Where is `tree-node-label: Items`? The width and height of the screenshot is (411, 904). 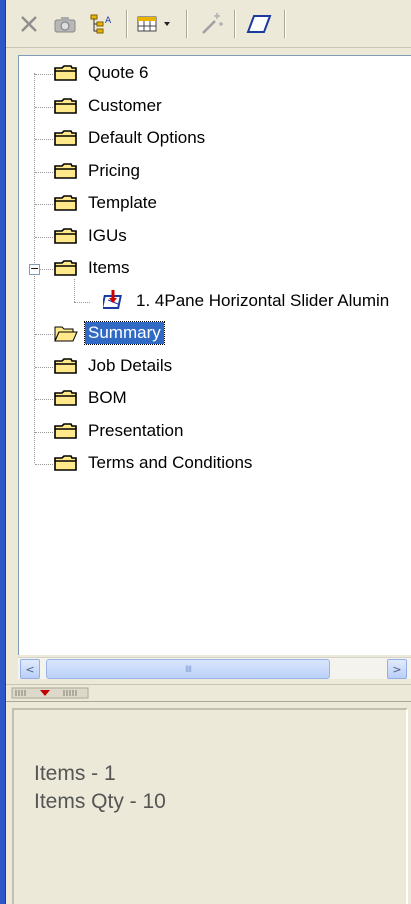 tree-node-label: Items is located at coordinates (109, 267).